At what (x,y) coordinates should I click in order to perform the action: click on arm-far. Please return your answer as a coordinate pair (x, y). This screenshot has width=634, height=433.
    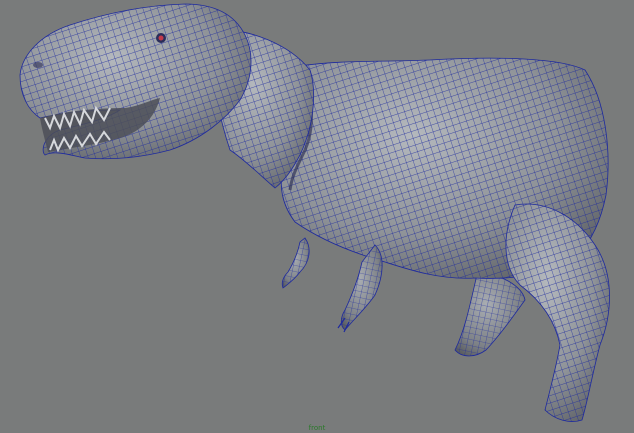
    Looking at the image, I should click on (295, 263).